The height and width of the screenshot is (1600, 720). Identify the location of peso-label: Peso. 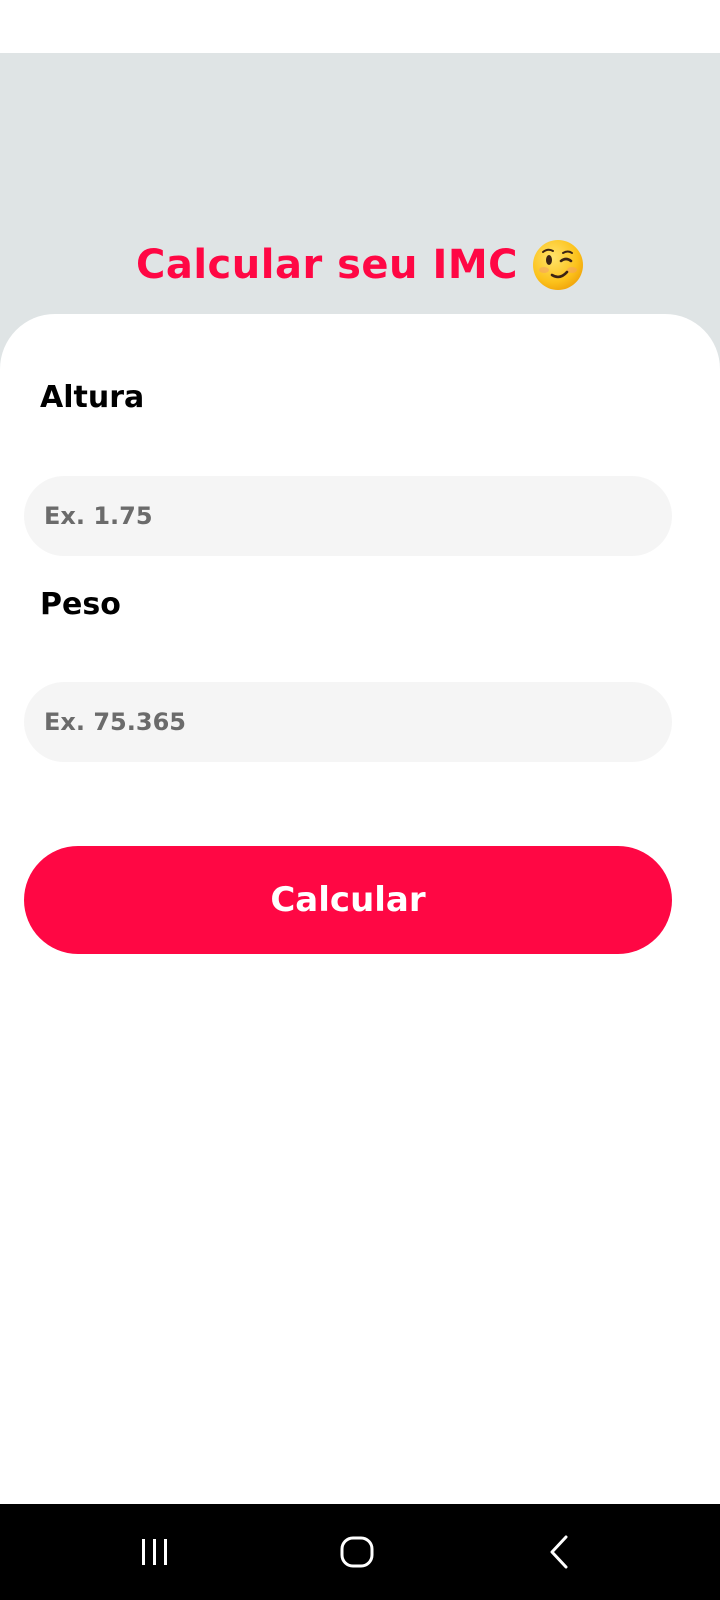
(80, 604).